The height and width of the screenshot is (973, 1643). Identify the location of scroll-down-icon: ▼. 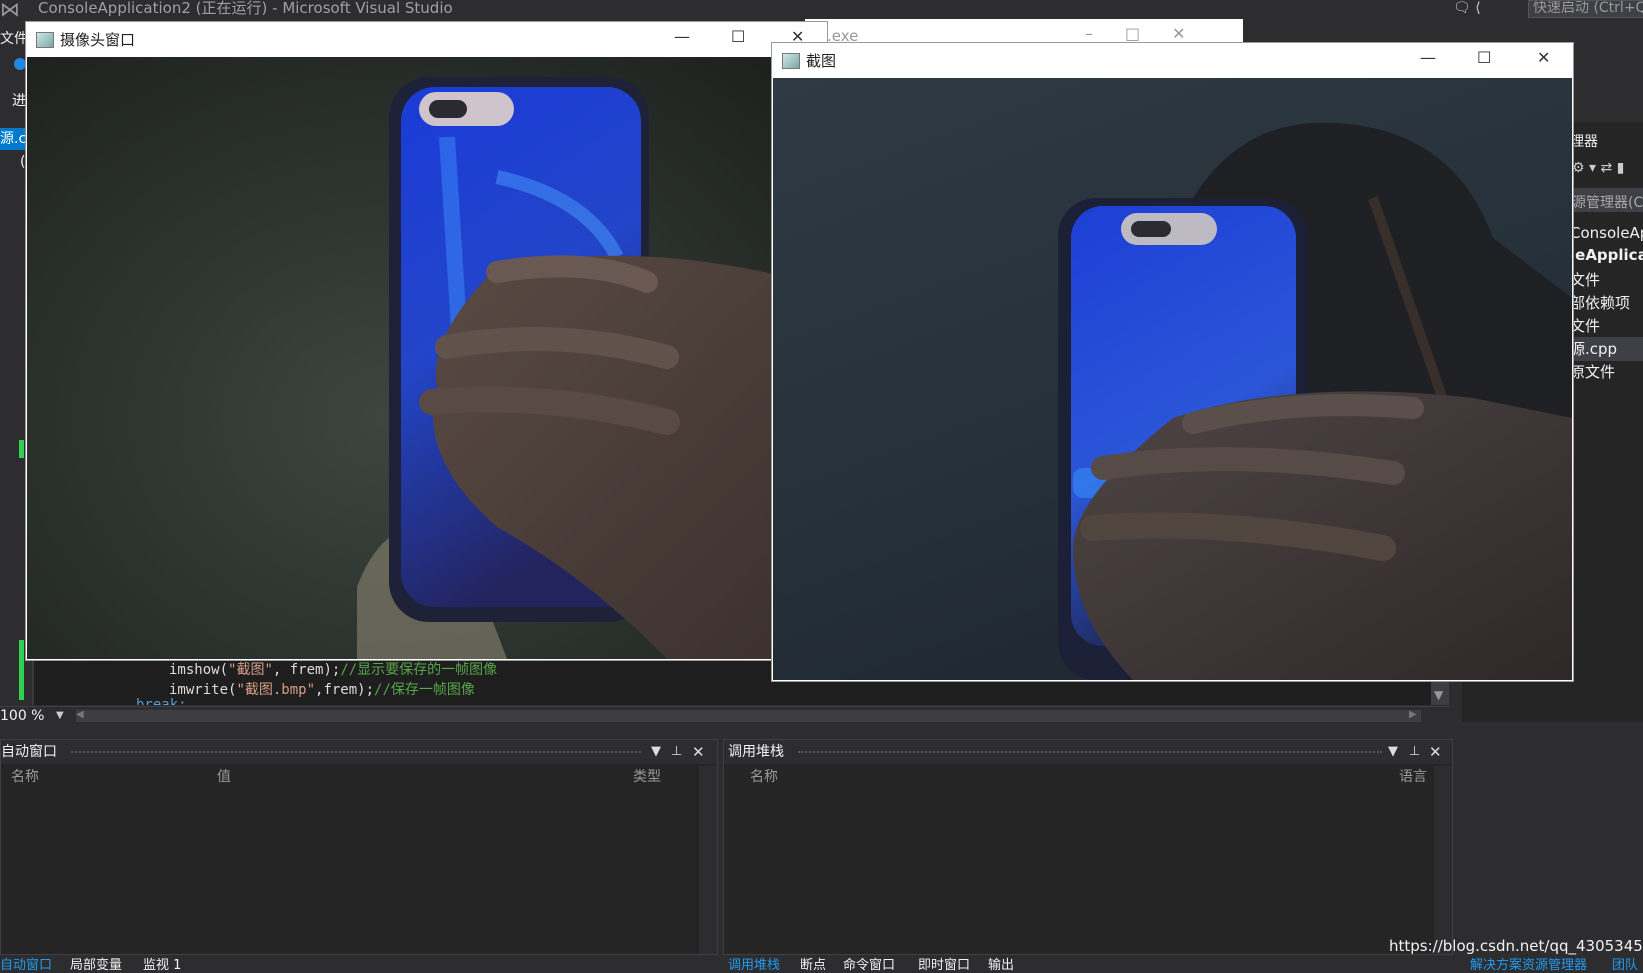
(1438, 695).